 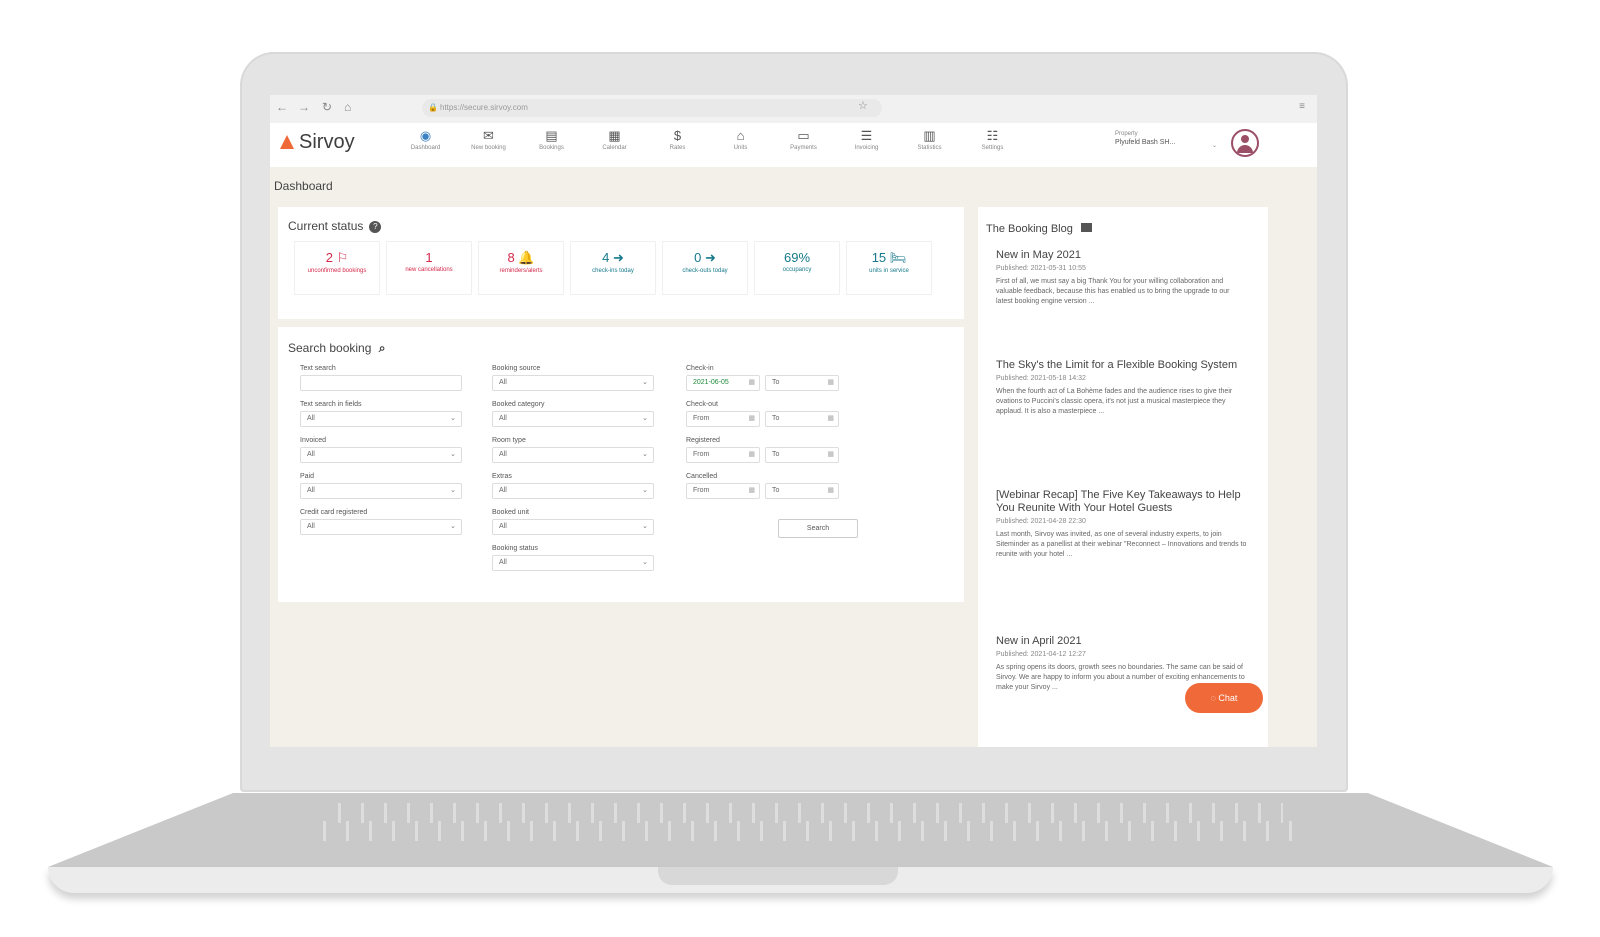 I want to click on field-extras: Extras All ⌄, so click(x=573, y=486).